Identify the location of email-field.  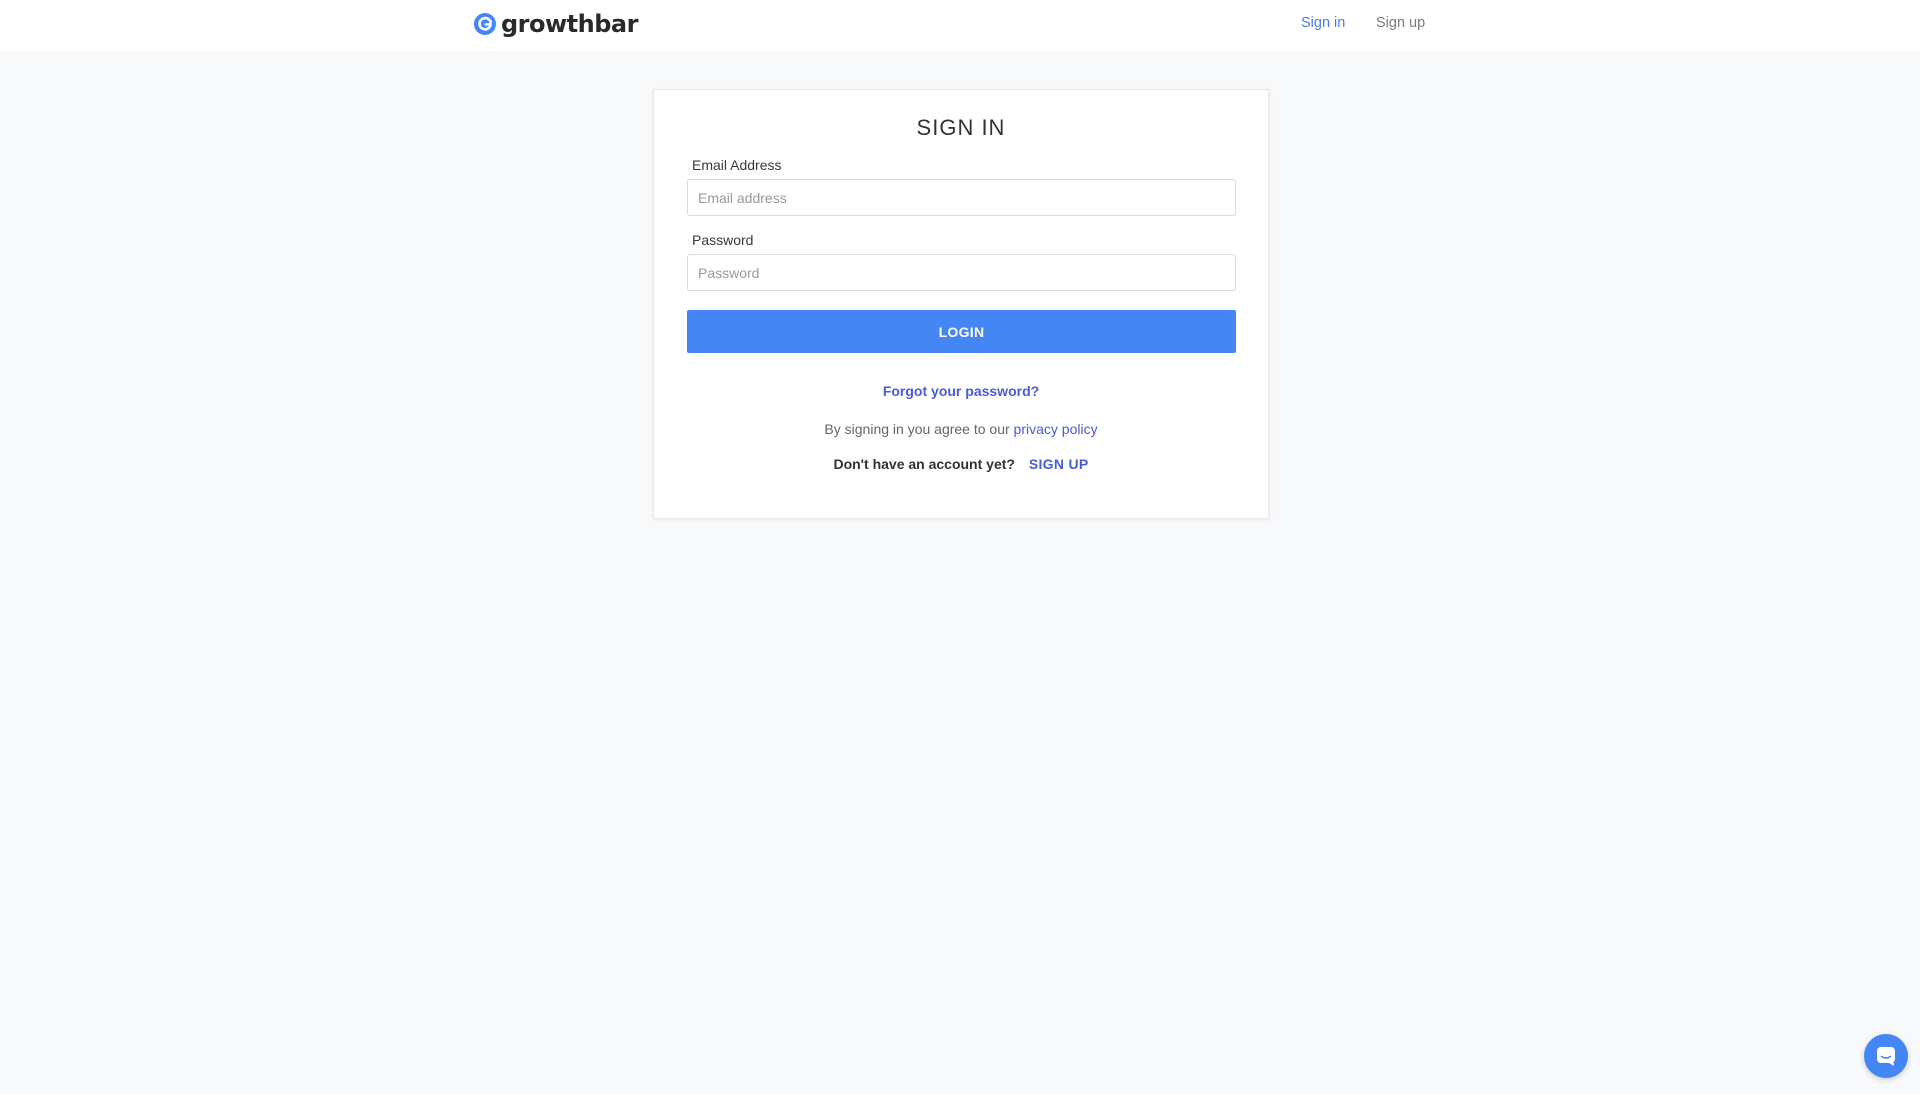
(961, 197).